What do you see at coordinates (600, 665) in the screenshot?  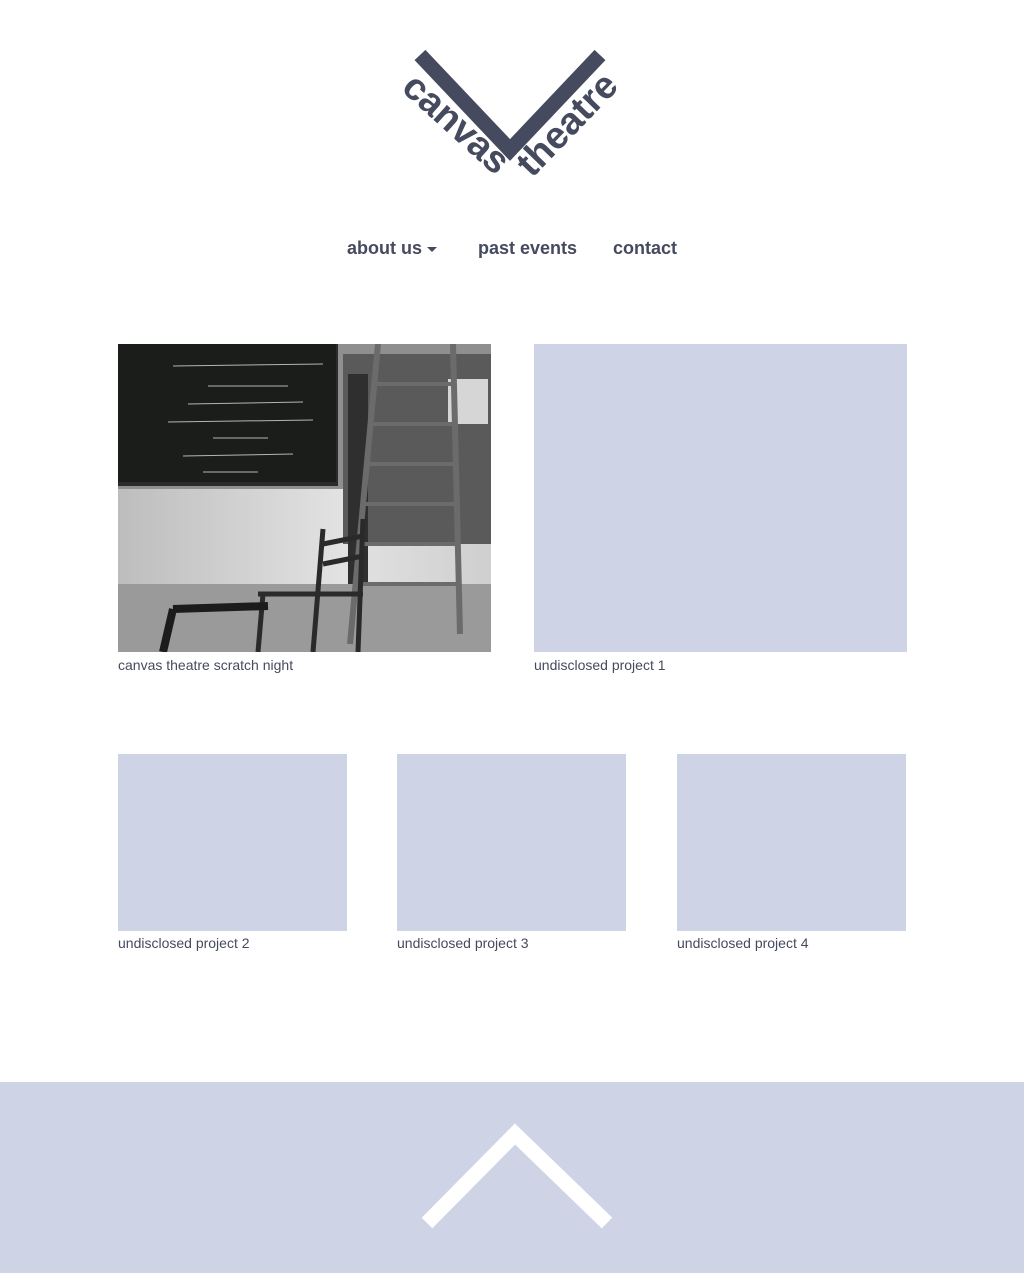 I see `project-caption: undisclosed project 1` at bounding box center [600, 665].